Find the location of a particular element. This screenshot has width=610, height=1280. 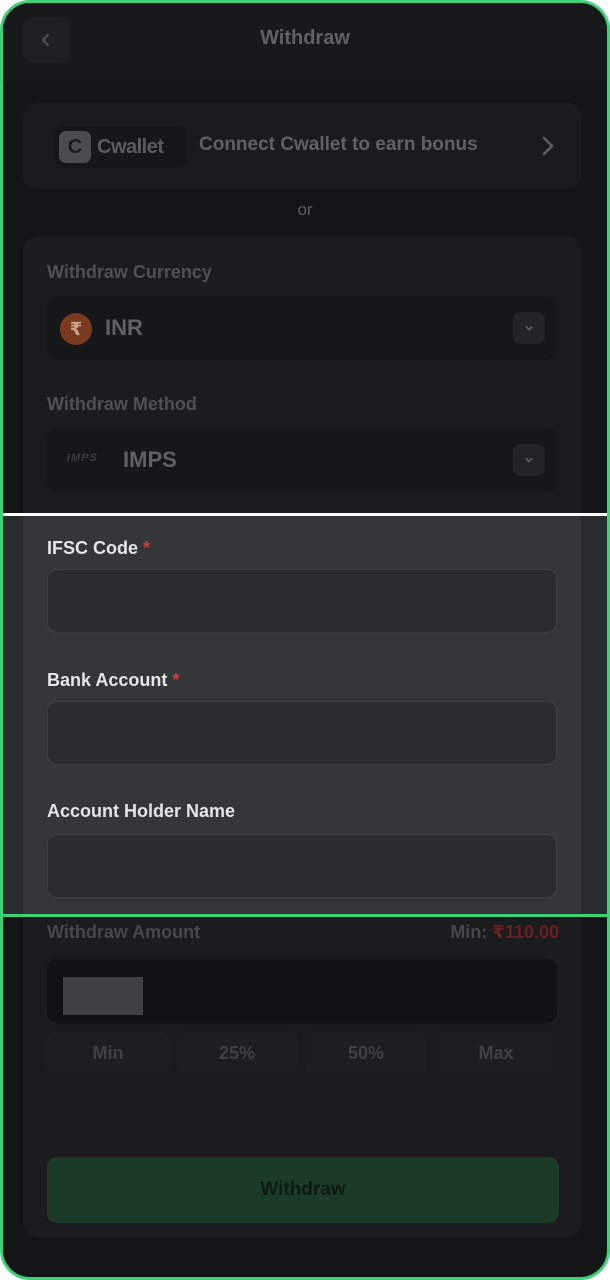

ifsc-label-text: IFSC Code is located at coordinates (93, 548).